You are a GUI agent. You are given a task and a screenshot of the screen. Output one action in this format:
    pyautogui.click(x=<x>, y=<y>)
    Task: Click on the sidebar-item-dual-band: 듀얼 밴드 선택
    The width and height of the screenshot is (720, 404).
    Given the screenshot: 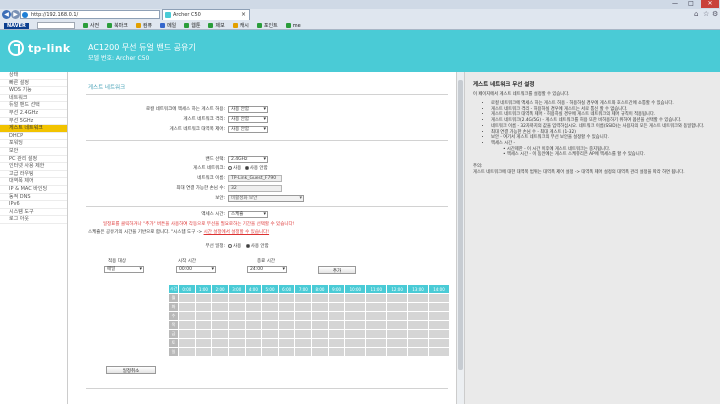 What is the action you would take?
    pyautogui.click(x=33, y=106)
    